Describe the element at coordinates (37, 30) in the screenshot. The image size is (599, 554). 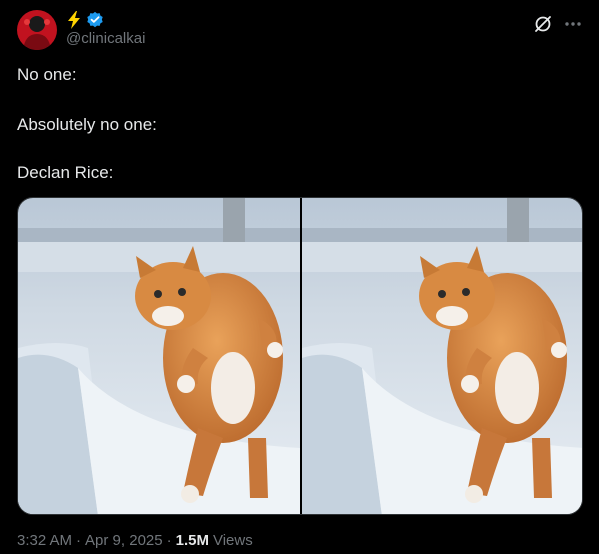
I see `avatar` at that location.